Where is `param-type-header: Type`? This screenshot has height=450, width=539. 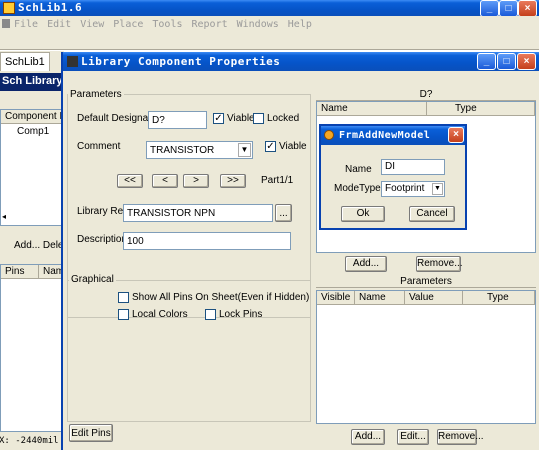
param-type-header: Type is located at coordinates (499, 298).